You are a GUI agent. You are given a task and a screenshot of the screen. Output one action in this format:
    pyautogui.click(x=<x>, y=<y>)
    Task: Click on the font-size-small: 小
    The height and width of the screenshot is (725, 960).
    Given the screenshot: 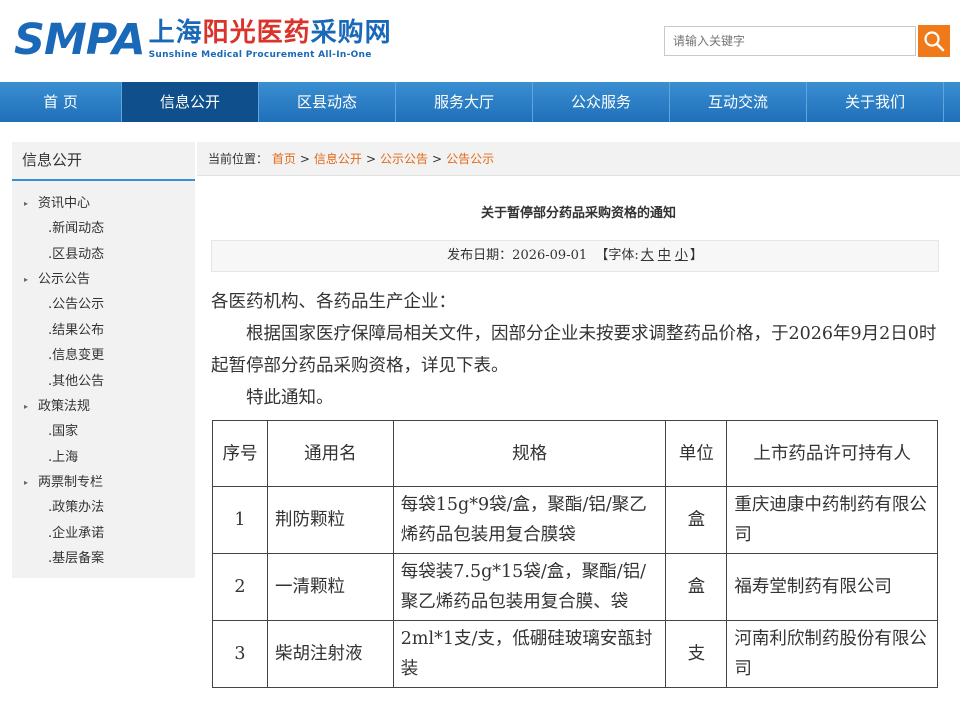 What is the action you would take?
    pyautogui.click(x=681, y=255)
    